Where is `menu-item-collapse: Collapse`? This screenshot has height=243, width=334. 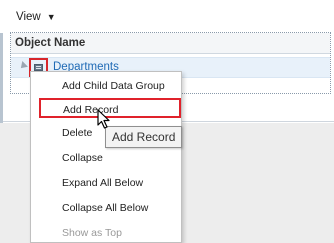
menu-item-collapse: Collapse is located at coordinates (106, 158).